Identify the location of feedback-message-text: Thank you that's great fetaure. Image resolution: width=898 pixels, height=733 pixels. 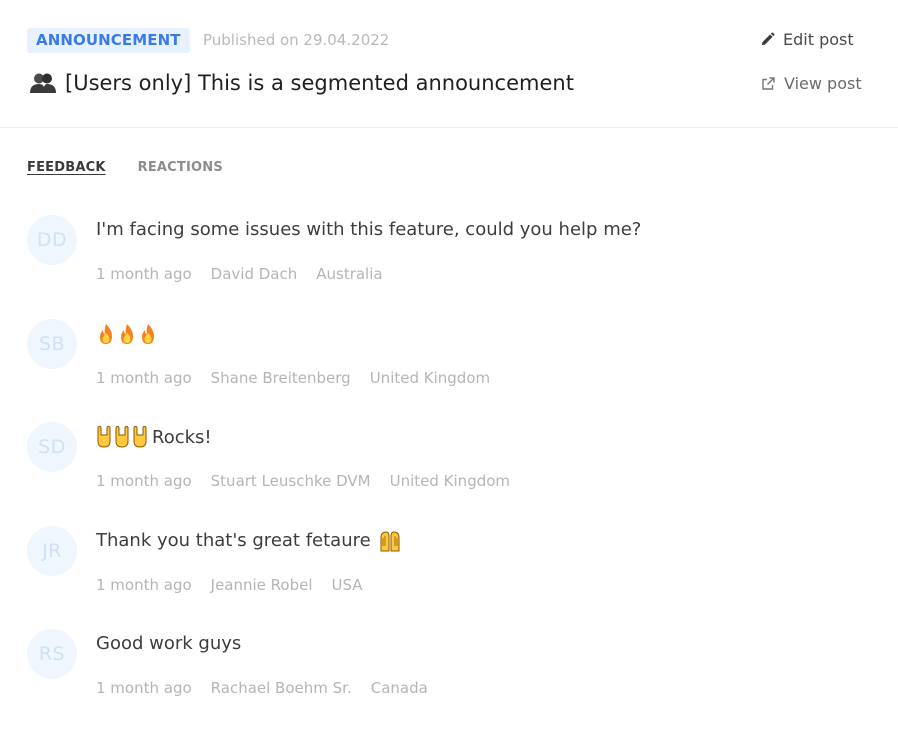
(233, 540).